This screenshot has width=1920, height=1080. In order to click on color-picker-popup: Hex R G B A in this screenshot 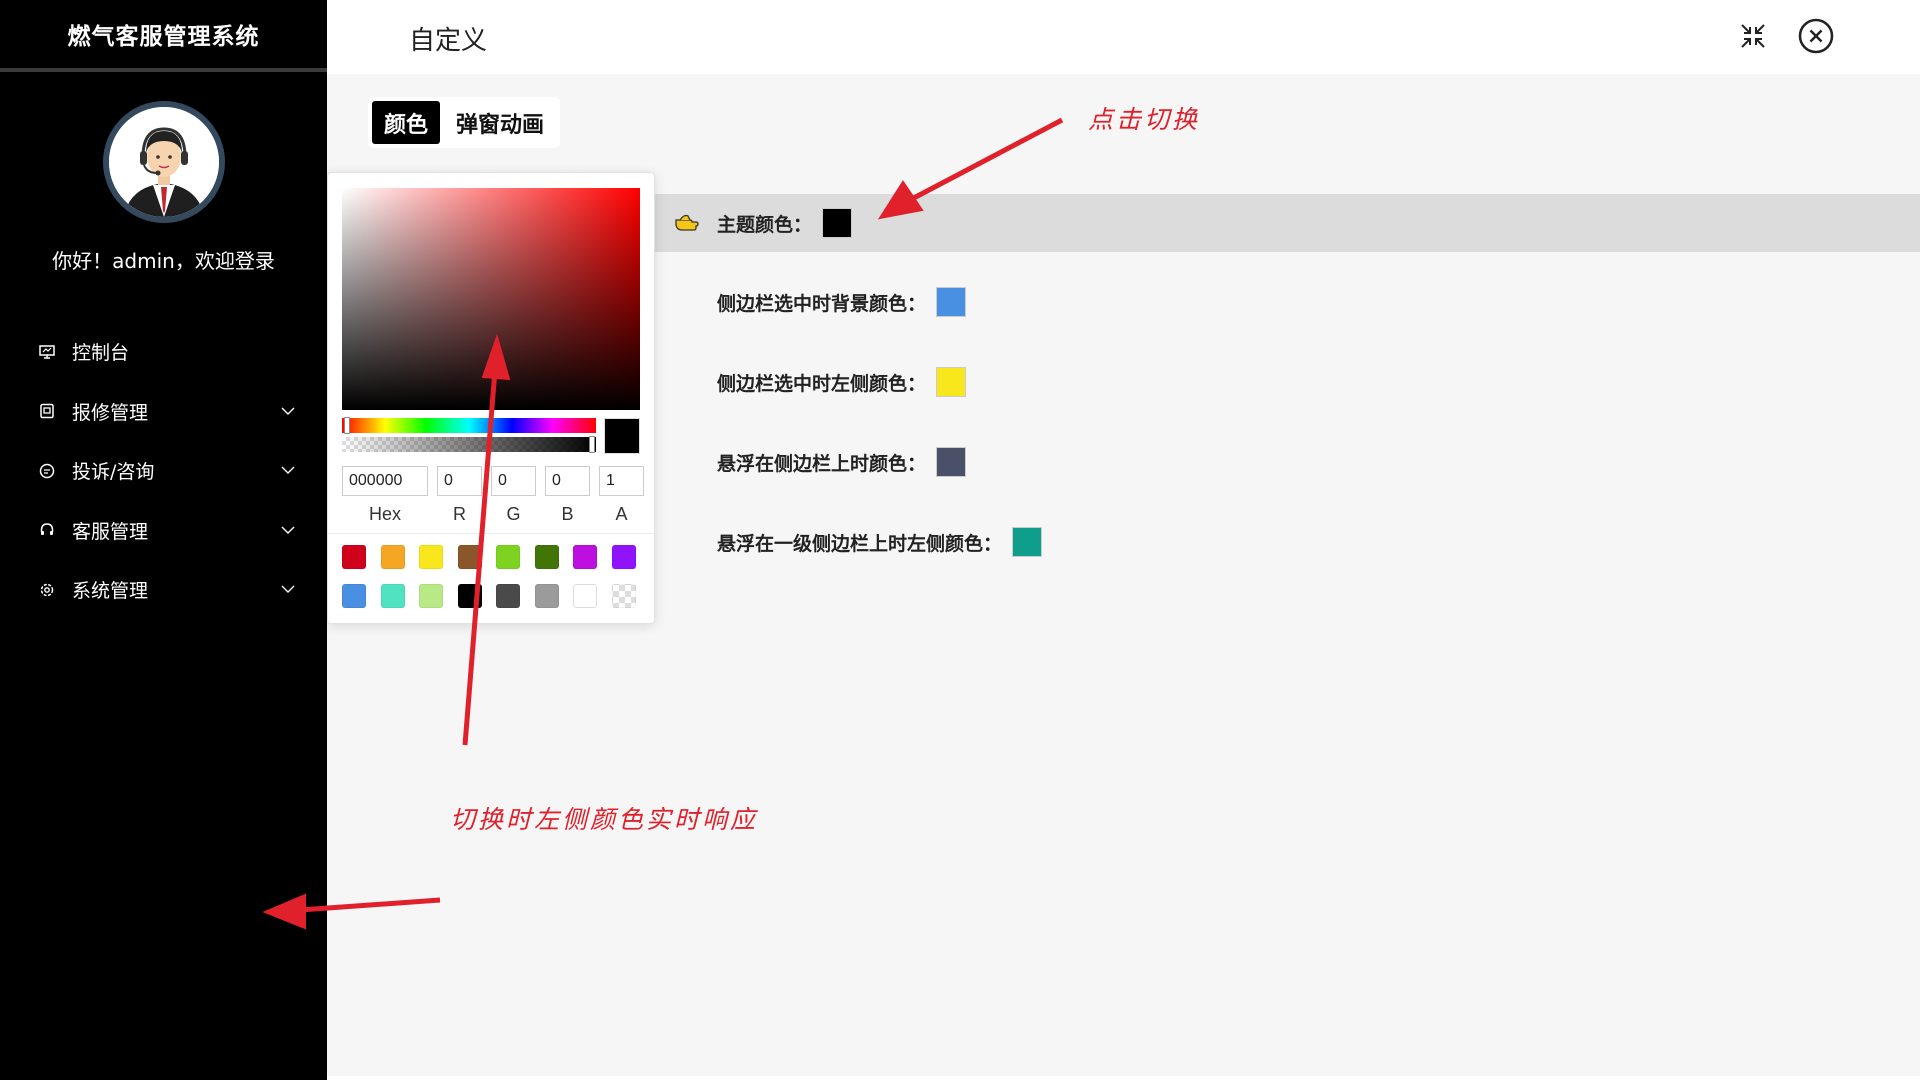, I will do `click(491, 398)`.